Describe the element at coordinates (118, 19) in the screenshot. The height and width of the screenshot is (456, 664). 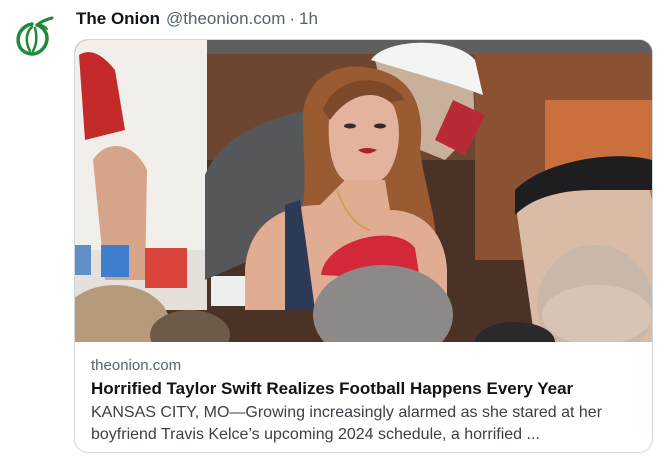
I see `author-name: The Onion` at that location.